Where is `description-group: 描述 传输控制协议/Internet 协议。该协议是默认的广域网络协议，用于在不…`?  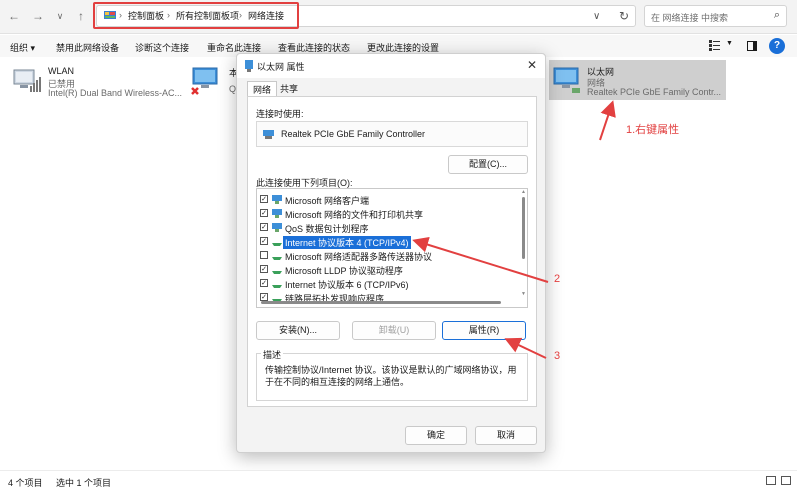 description-group: 描述 传输控制协议/Internet 协议。该协议是默认的广域网络协议，用于在不… is located at coordinates (392, 374).